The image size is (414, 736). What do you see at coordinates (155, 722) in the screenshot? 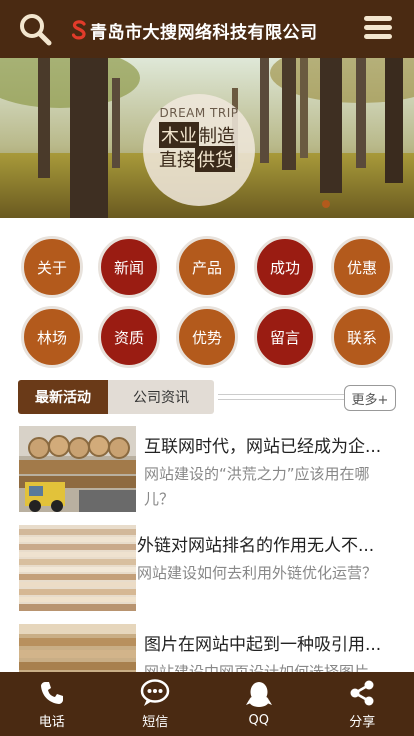
I see `bottom-sms-label: 短信` at bounding box center [155, 722].